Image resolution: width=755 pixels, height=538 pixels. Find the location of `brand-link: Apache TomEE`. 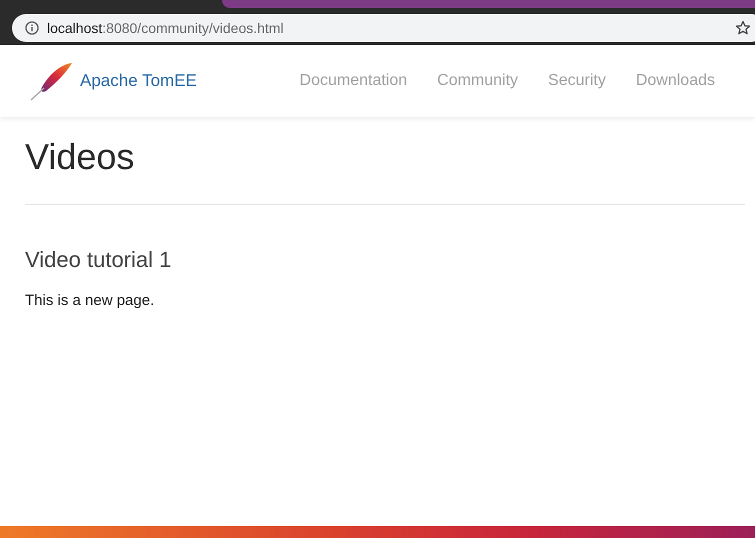

brand-link: Apache TomEE is located at coordinates (138, 81).